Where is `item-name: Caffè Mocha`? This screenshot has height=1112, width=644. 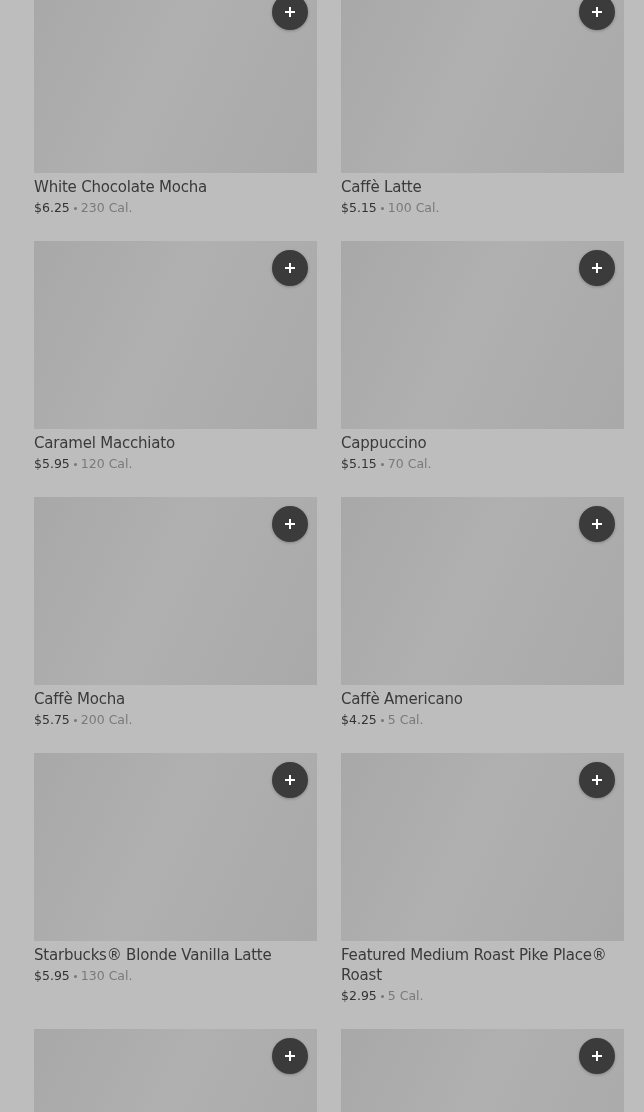 item-name: Caffè Mocha is located at coordinates (80, 699).